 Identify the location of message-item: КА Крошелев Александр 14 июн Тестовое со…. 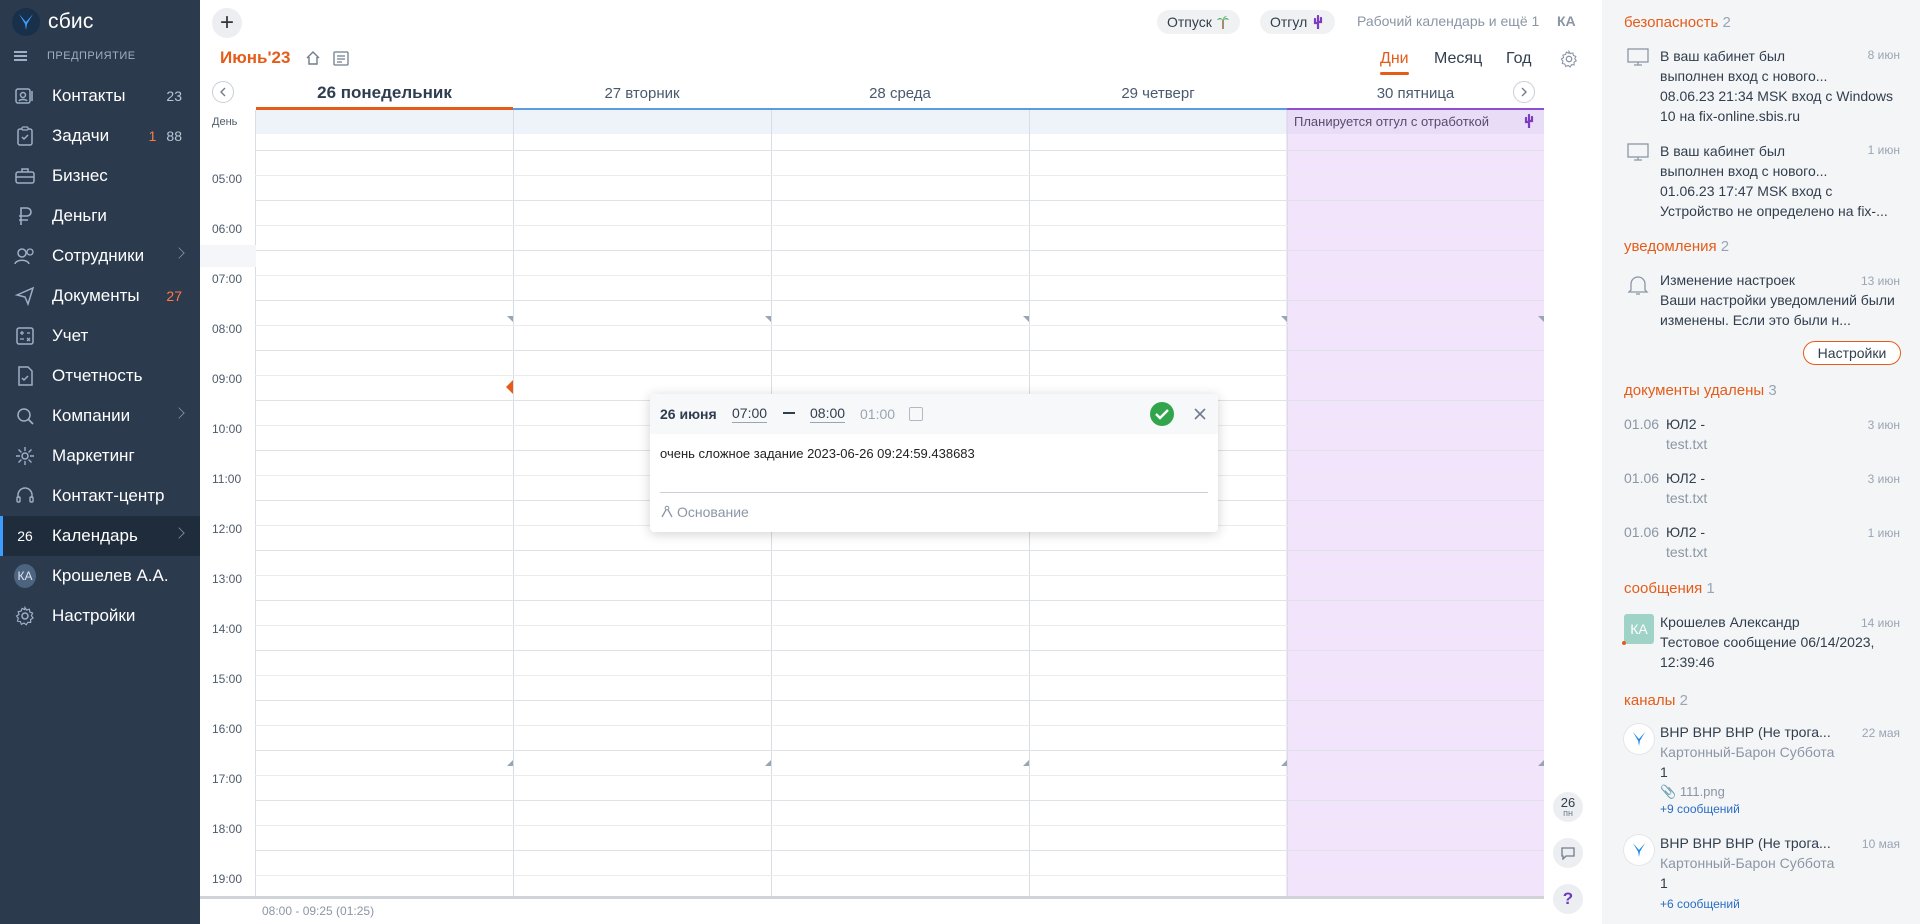
(1764, 644).